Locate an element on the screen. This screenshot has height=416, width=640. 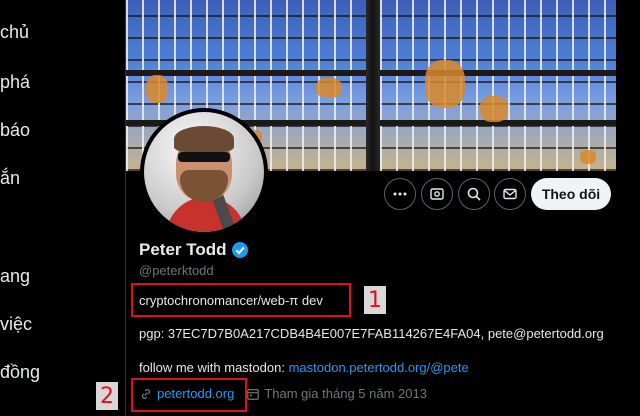
verified-badge-icon is located at coordinates (240, 250).